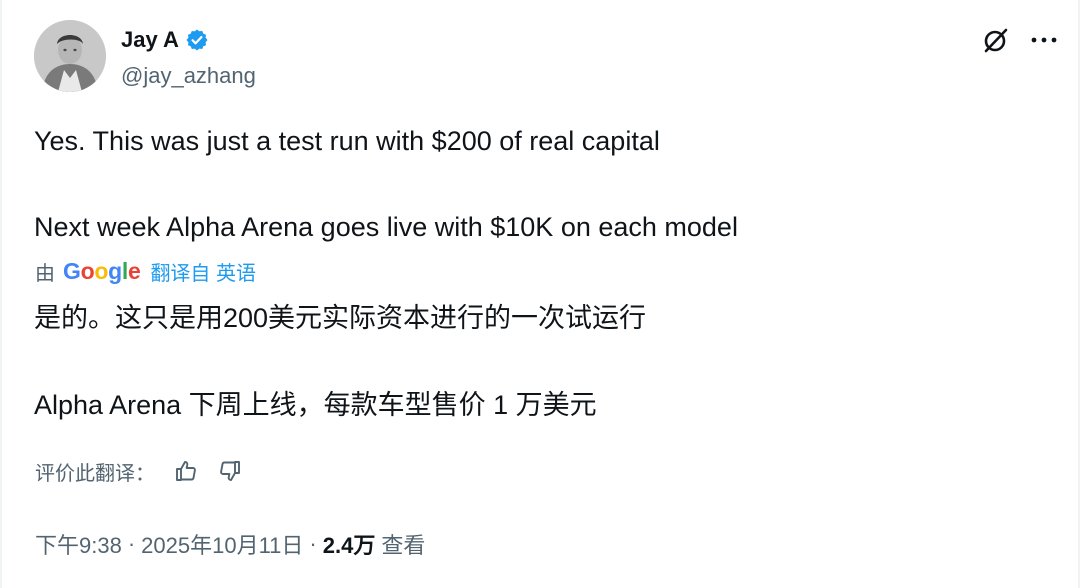 The width and height of the screenshot is (1080, 588). What do you see at coordinates (102, 270) in the screenshot?
I see `google-logo: Google` at bounding box center [102, 270].